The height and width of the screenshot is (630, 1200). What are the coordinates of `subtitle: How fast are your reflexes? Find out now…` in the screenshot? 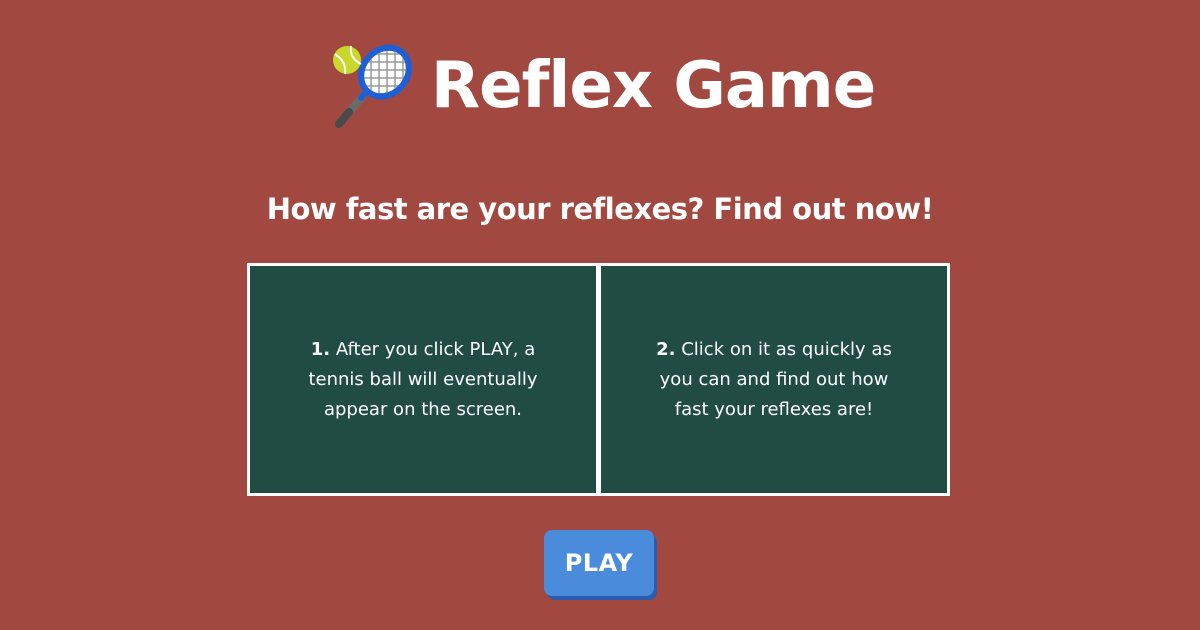 It's located at (600, 209).